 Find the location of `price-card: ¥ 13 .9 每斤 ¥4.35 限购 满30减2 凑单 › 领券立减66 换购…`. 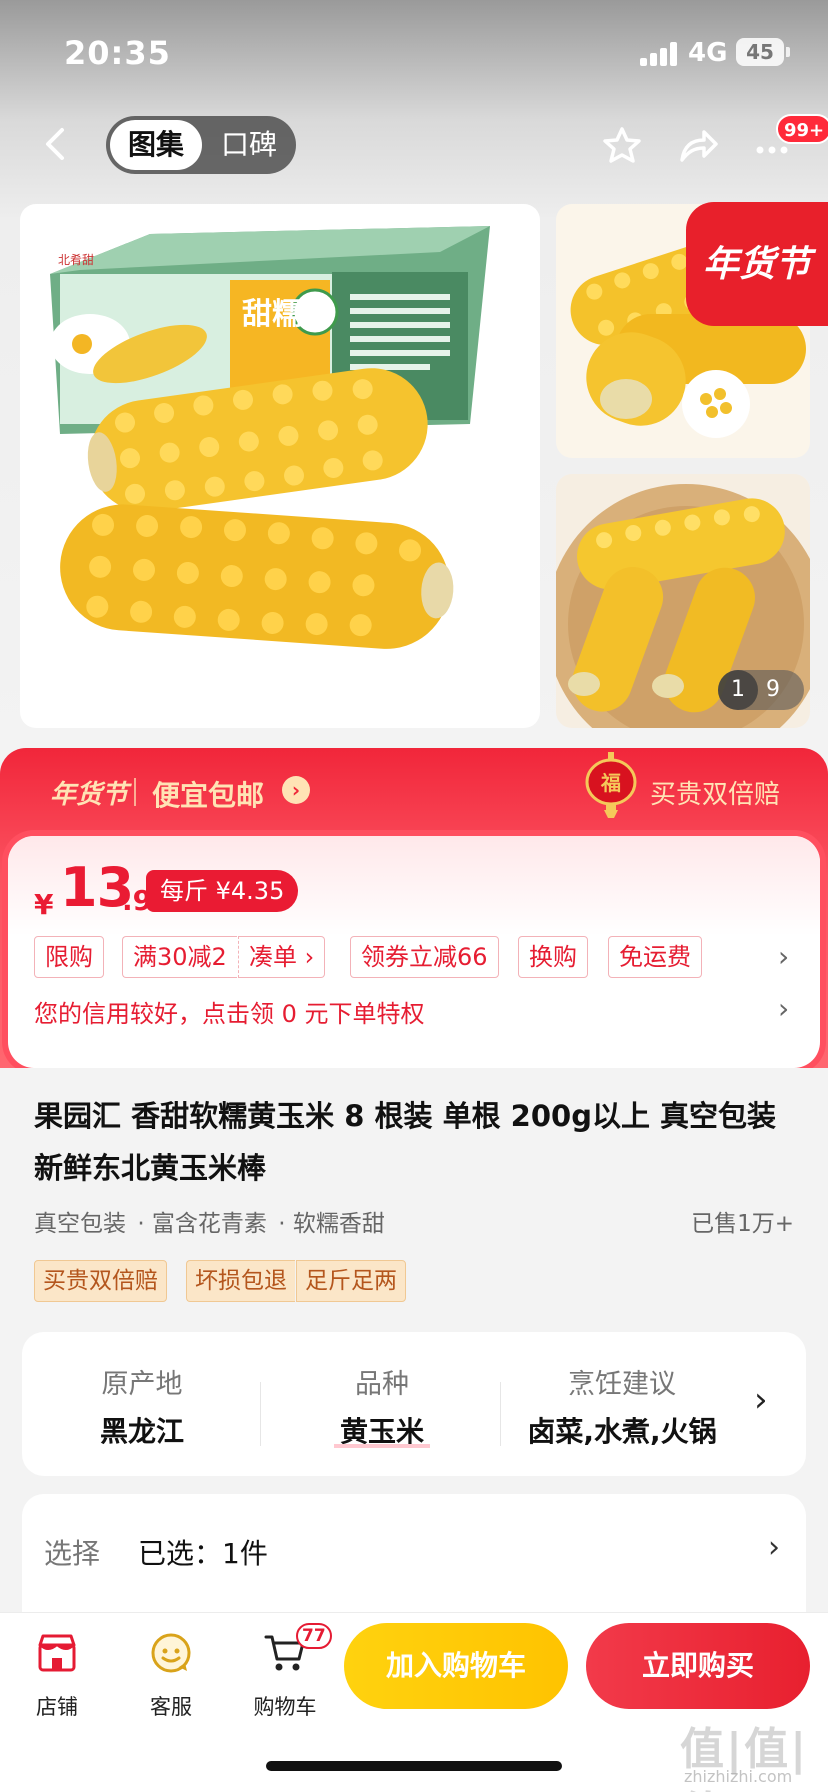

price-card: ¥ 13 .9 每斤 ¥4.35 限购 满30减2 凑单 › 领券立减66 换购… is located at coordinates (414, 952).